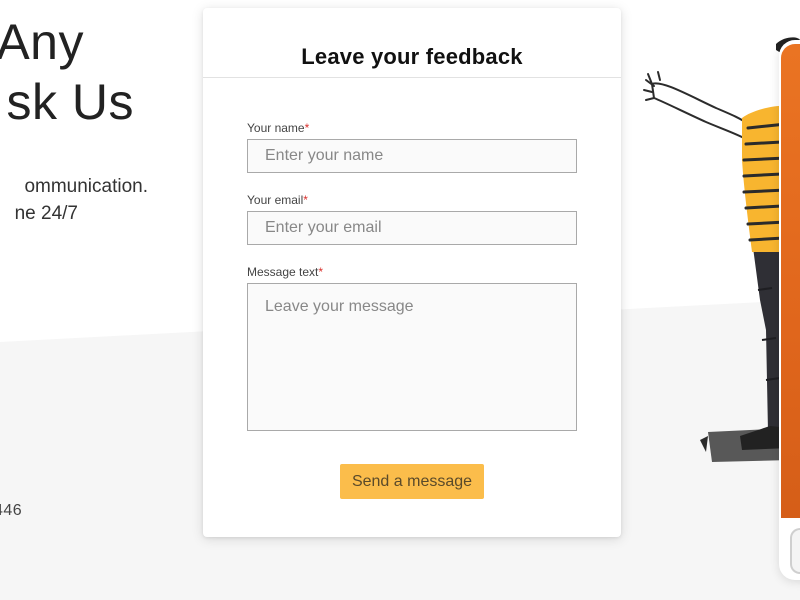 The width and height of the screenshot is (800, 600). Describe the element at coordinates (795, 551) in the screenshot. I see `side-panel-slot` at that location.